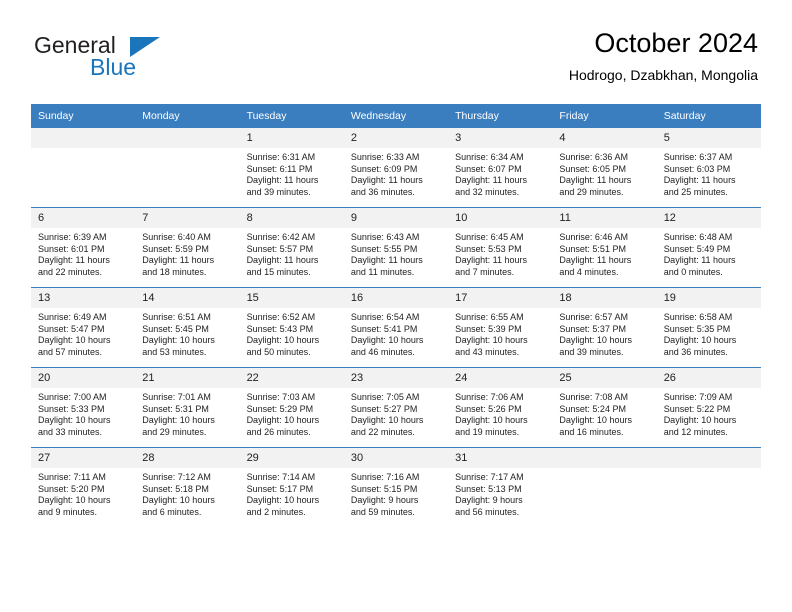 The image size is (792, 612). What do you see at coordinates (604, 138) in the screenshot?
I see `day-number: 4` at bounding box center [604, 138].